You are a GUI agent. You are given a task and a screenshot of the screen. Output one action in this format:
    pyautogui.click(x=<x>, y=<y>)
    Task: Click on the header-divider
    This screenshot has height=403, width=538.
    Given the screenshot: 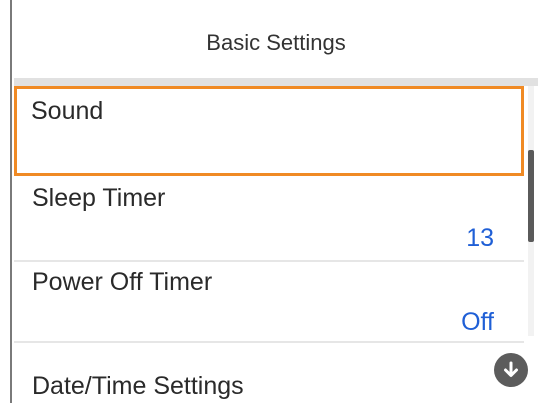 What is the action you would take?
    pyautogui.click(x=276, y=82)
    